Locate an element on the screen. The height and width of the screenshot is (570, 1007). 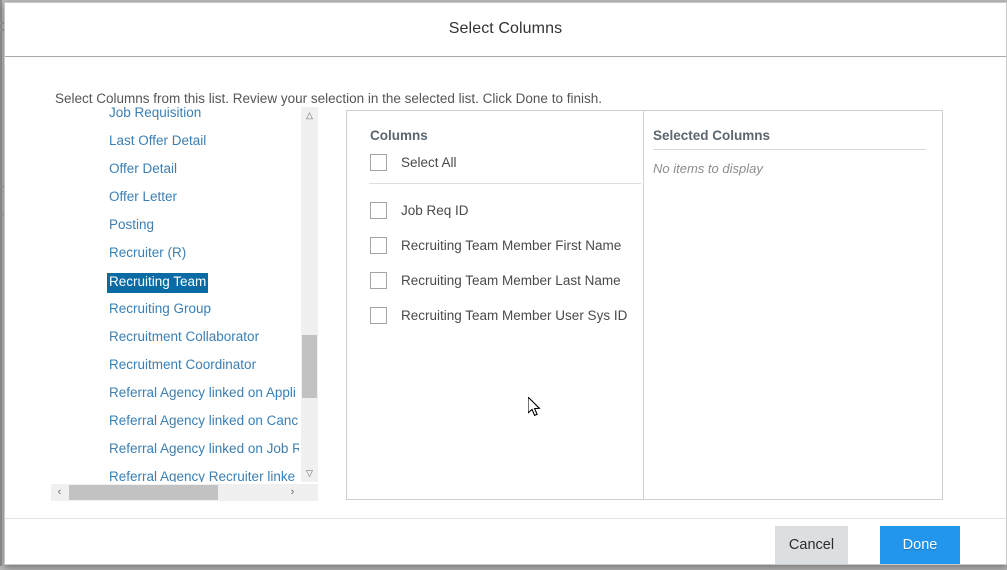
list-item: Recruiter (R) is located at coordinates (147, 254).